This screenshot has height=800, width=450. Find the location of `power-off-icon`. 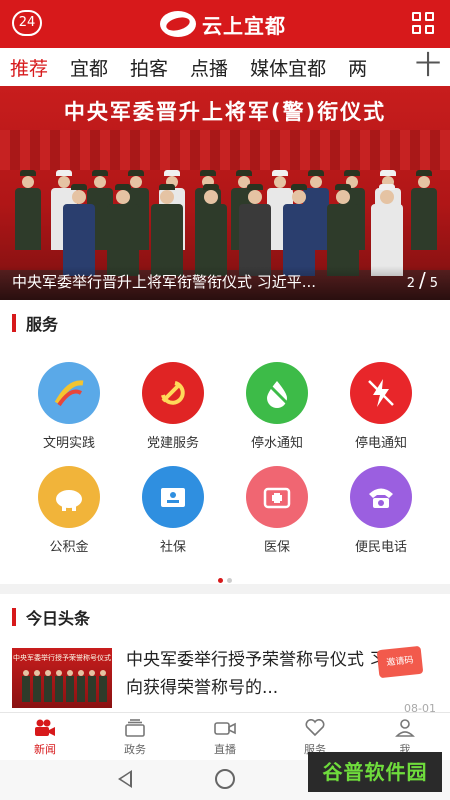

power-off-icon is located at coordinates (381, 393).